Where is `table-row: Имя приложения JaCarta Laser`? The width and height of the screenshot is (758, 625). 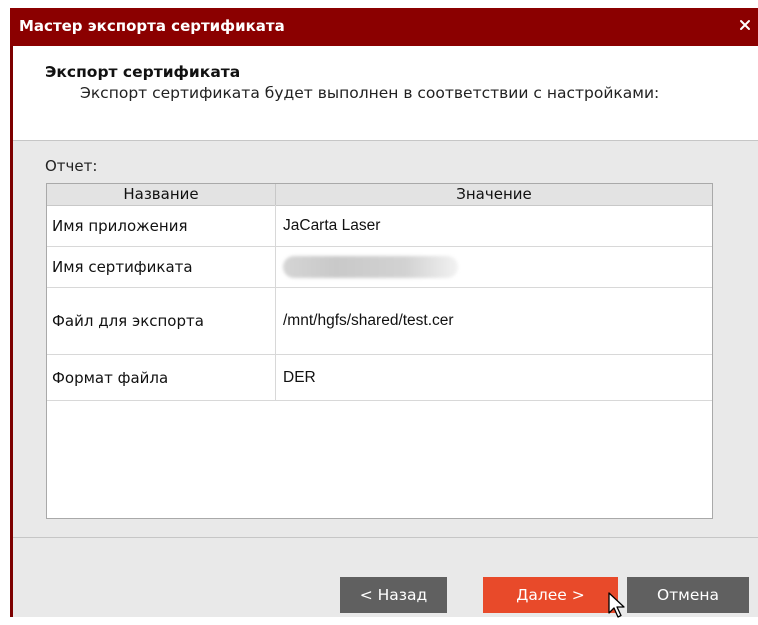 table-row: Имя приложения JaCarta Laser is located at coordinates (379, 226).